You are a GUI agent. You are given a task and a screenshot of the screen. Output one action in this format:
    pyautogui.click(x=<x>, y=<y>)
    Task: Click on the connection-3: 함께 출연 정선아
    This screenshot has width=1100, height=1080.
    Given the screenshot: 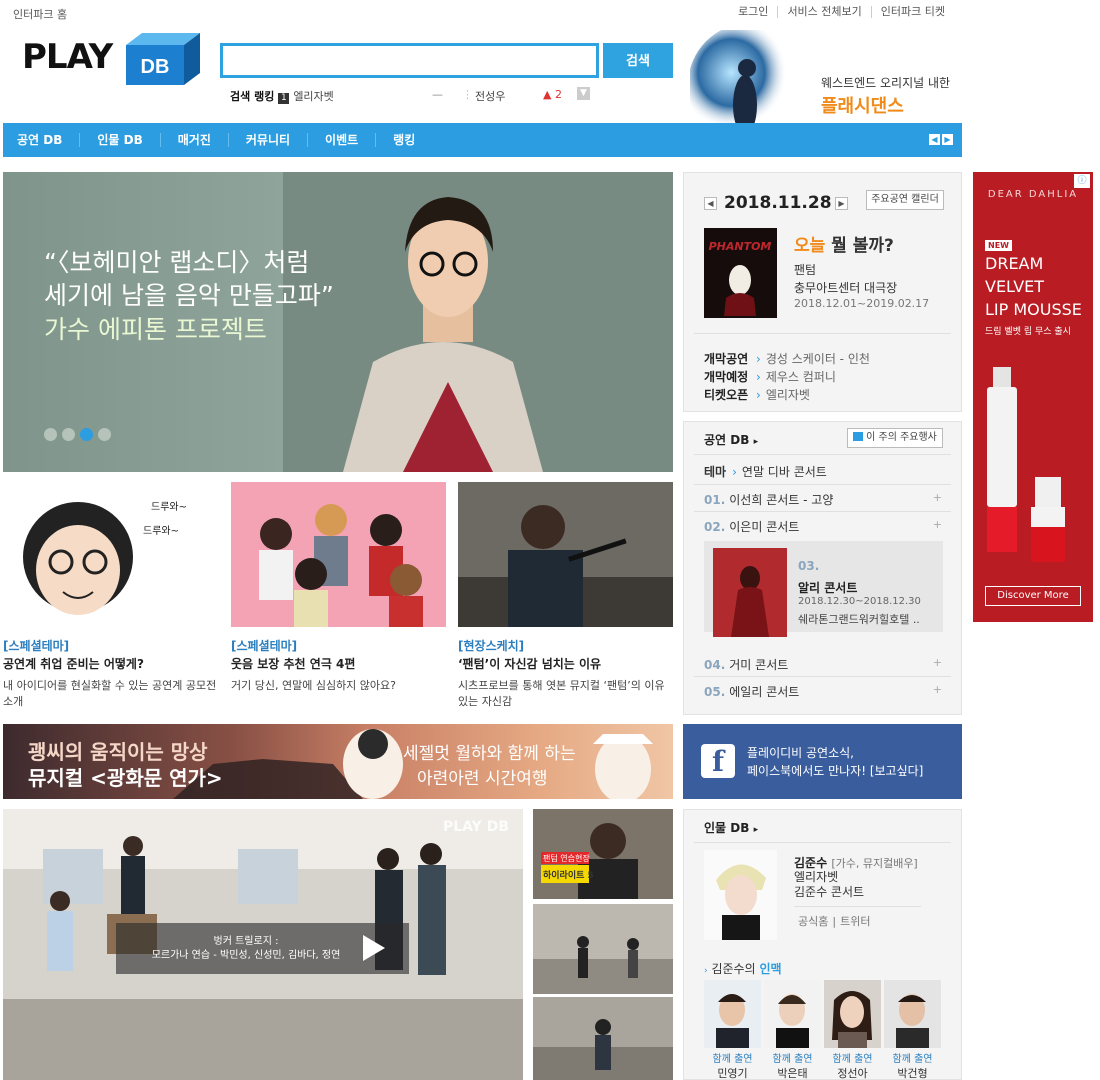 What is the action you would take?
    pyautogui.click(x=852, y=1030)
    